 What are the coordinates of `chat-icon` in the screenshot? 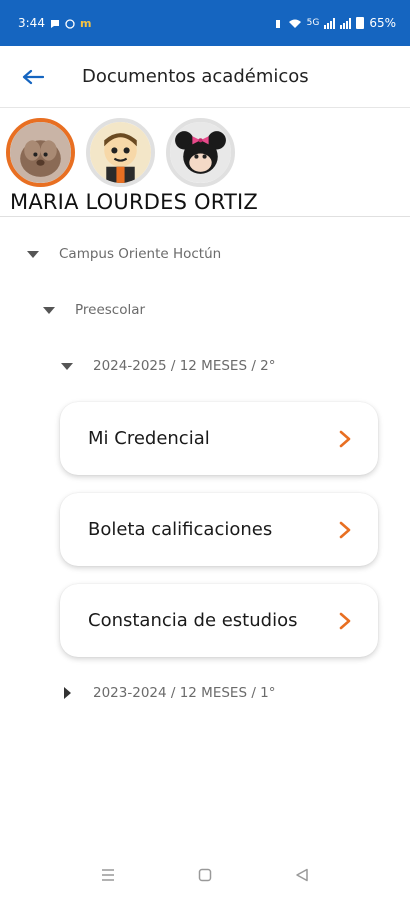 It's located at (55, 23).